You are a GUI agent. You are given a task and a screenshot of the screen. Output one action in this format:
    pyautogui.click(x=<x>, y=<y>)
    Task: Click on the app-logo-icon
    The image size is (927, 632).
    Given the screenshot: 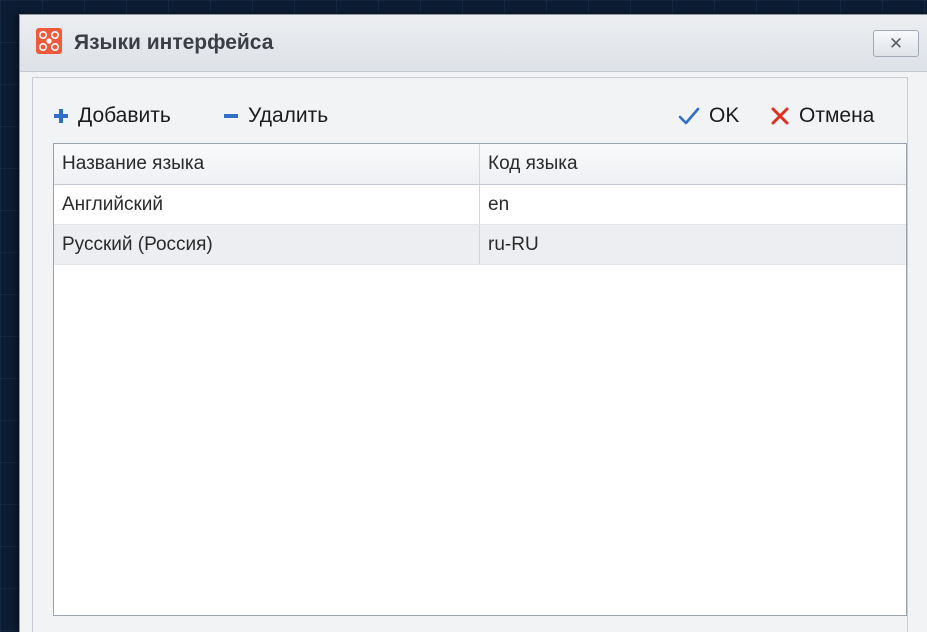 What is the action you would take?
    pyautogui.click(x=49, y=41)
    